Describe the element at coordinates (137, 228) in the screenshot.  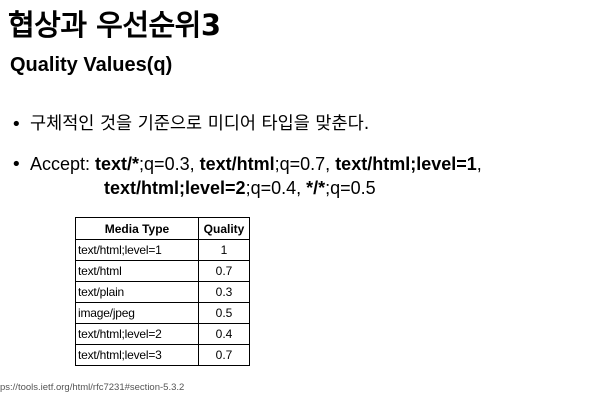
I see `column-header-media-type: Media Type` at that location.